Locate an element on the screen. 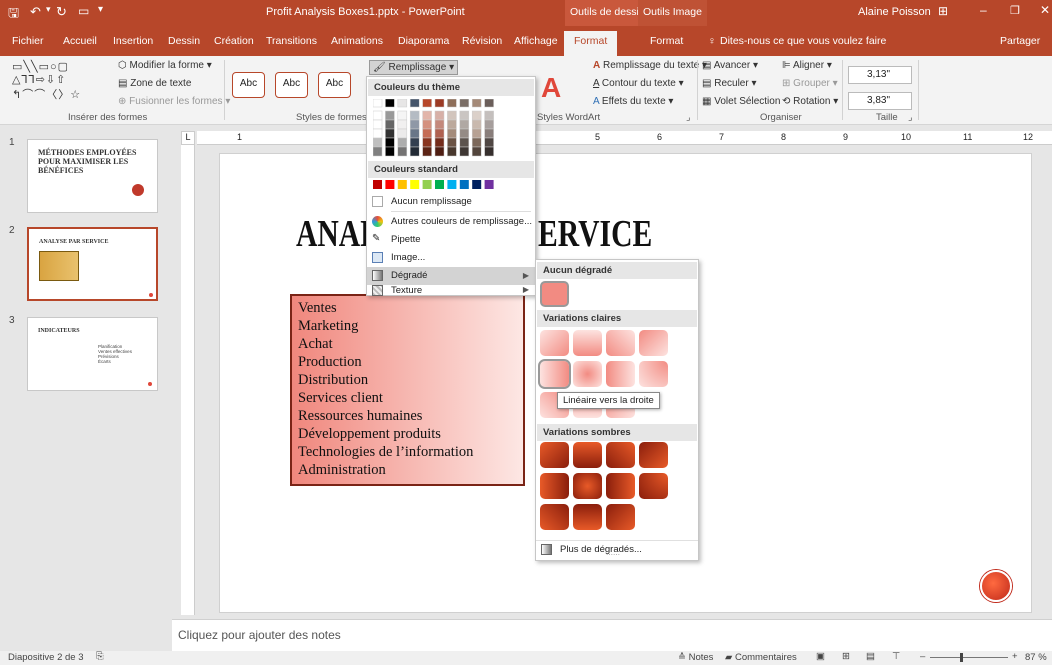  slide-sorter-icon: ⊞ is located at coordinates (846, 656).